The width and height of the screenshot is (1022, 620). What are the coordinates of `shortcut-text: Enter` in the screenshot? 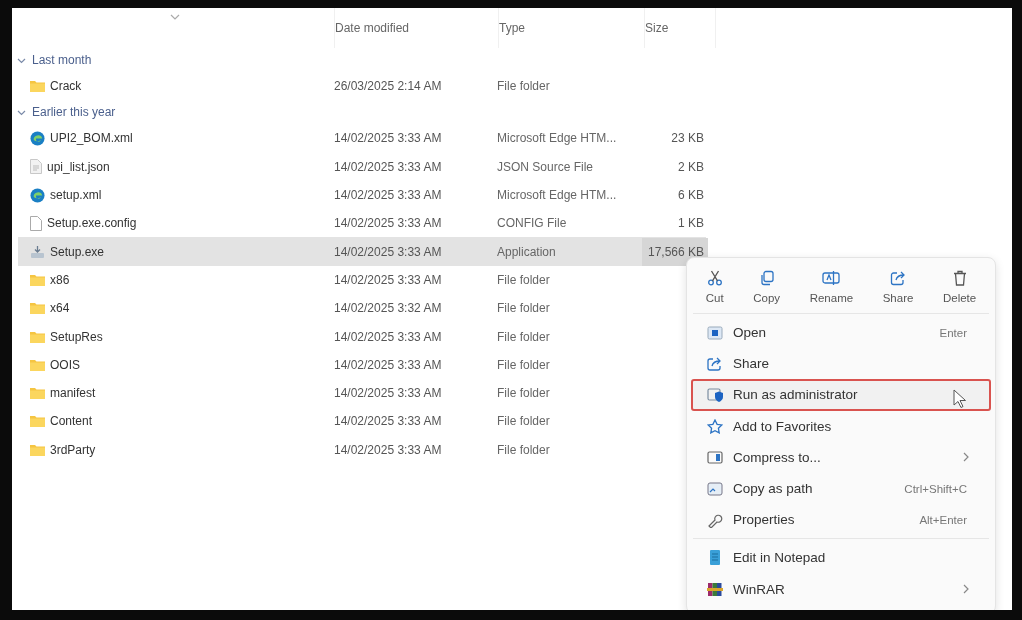 It's located at (953, 332).